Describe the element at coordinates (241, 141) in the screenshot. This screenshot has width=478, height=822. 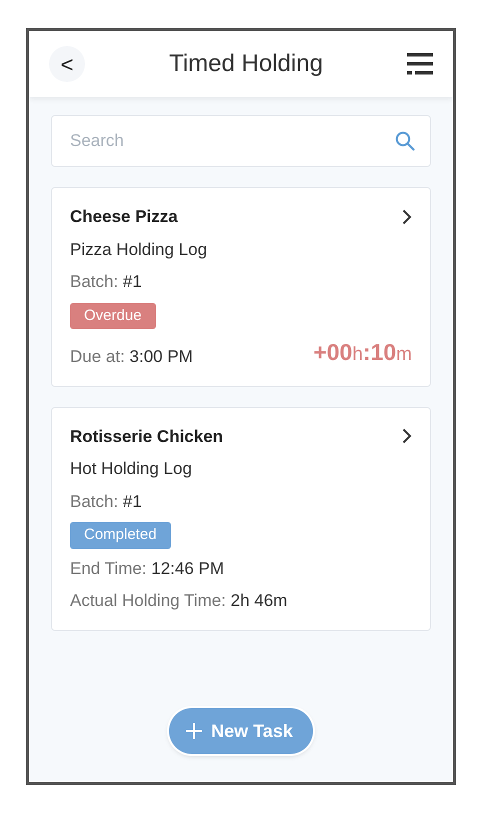
I see `search-field: Search` at that location.